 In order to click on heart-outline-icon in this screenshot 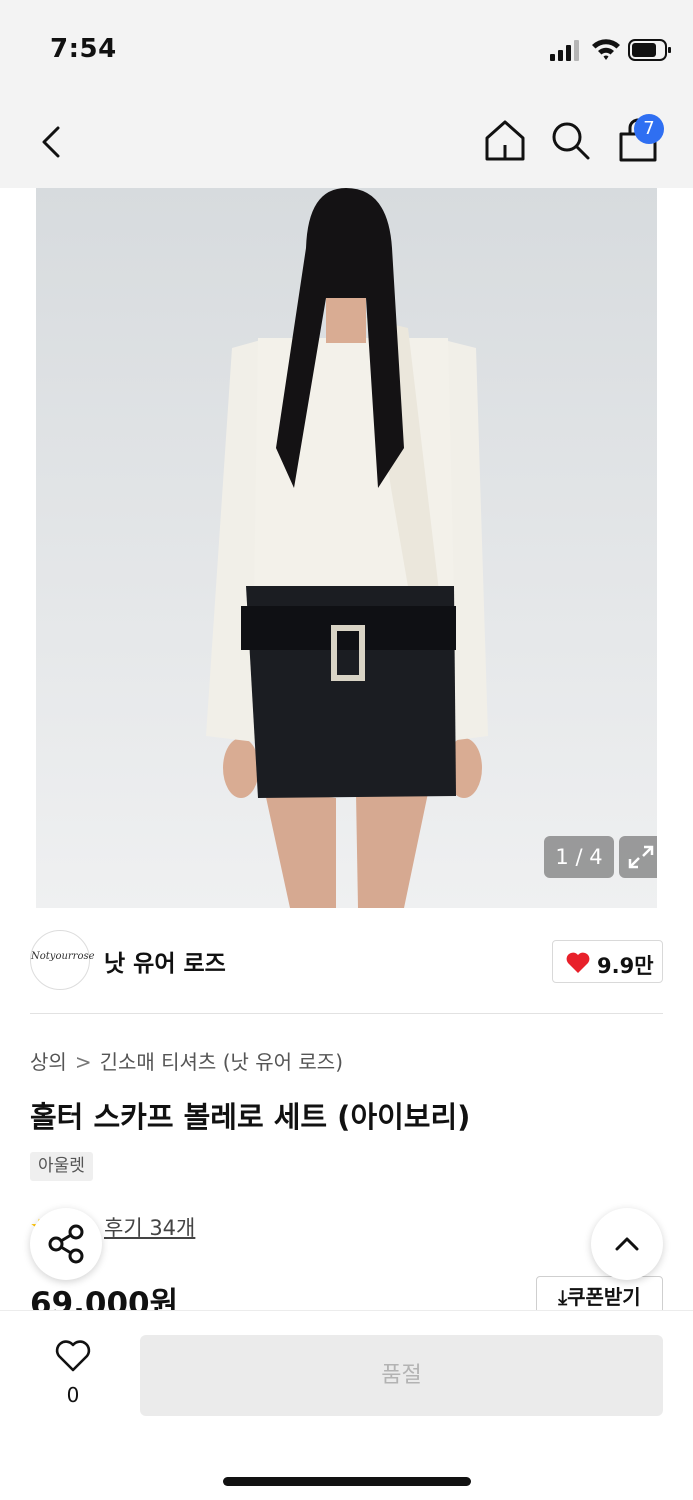, I will do `click(73, 1356)`.